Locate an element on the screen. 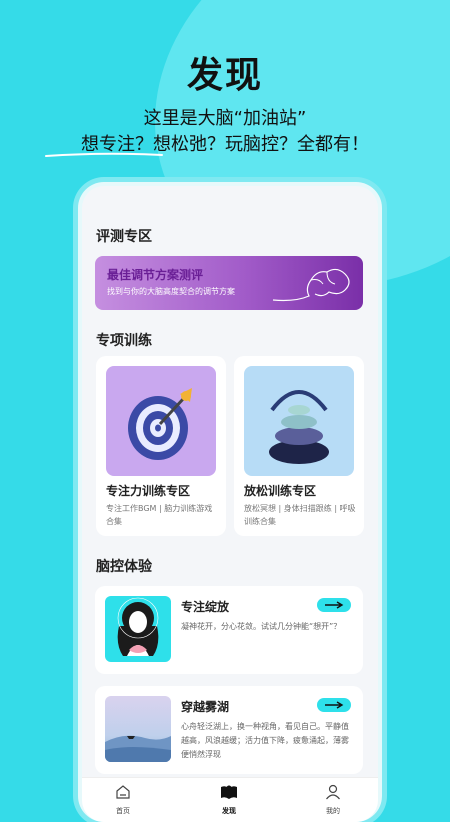 The height and width of the screenshot is (822, 450). tab-me: 我的 is located at coordinates (333, 800).